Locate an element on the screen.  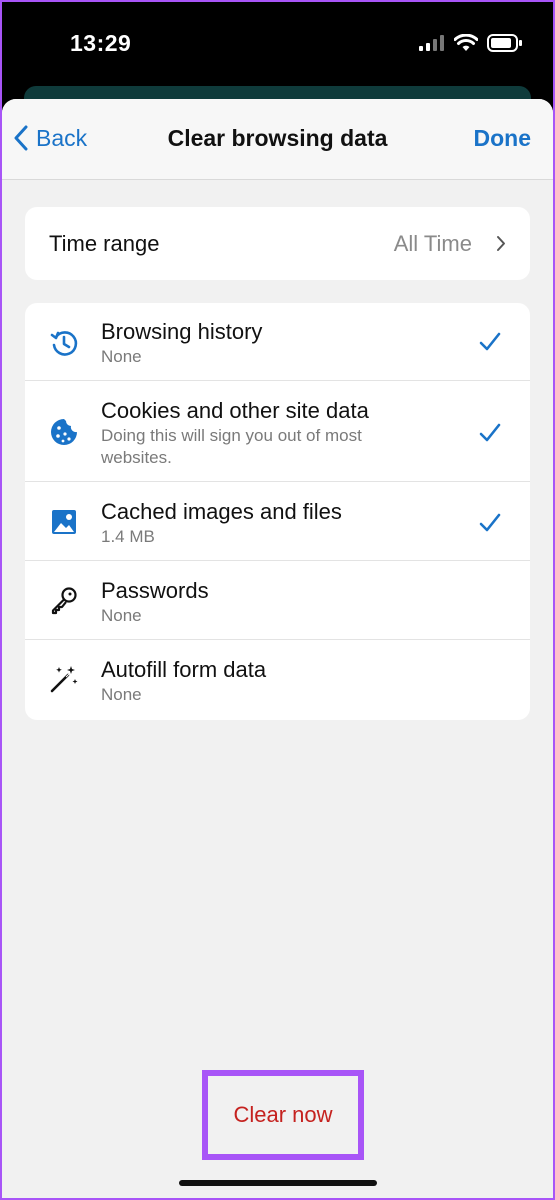
clear-now-highlight: Clear now is located at coordinates (283, 1115).